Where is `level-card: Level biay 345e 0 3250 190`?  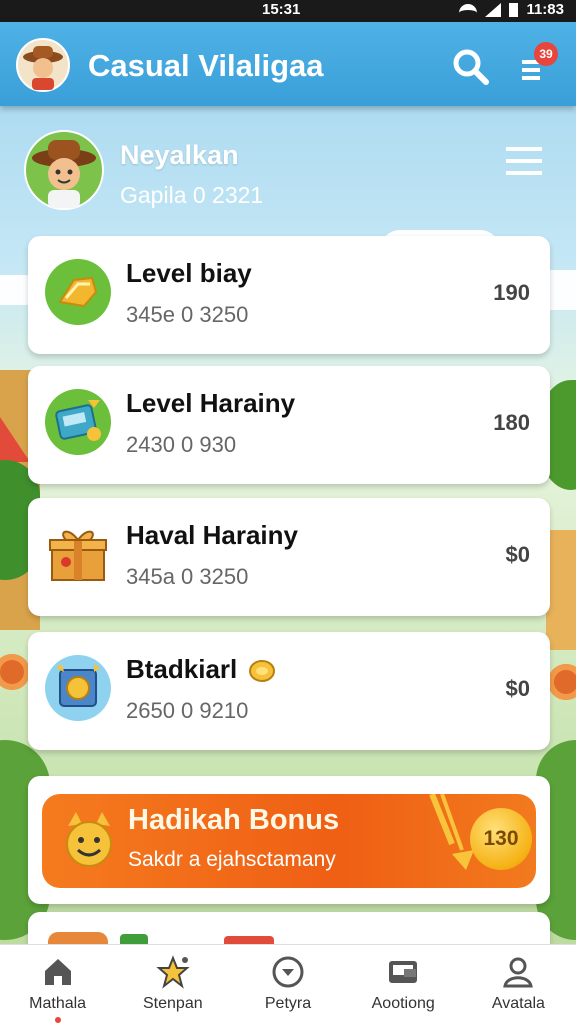
level-card: Level biay 345e 0 3250 190 is located at coordinates (289, 295).